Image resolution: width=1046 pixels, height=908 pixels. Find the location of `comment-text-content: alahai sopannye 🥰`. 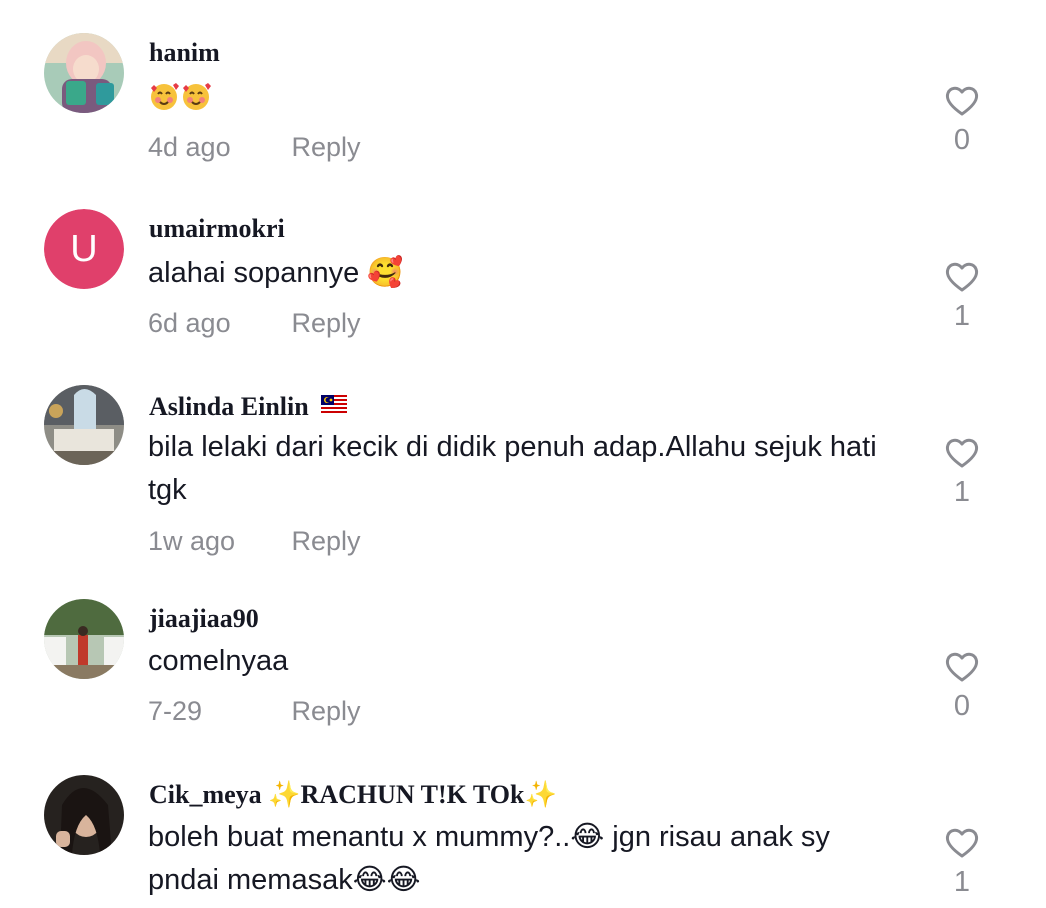

comment-text-content: alahai sopannye 🥰 is located at coordinates (276, 273).